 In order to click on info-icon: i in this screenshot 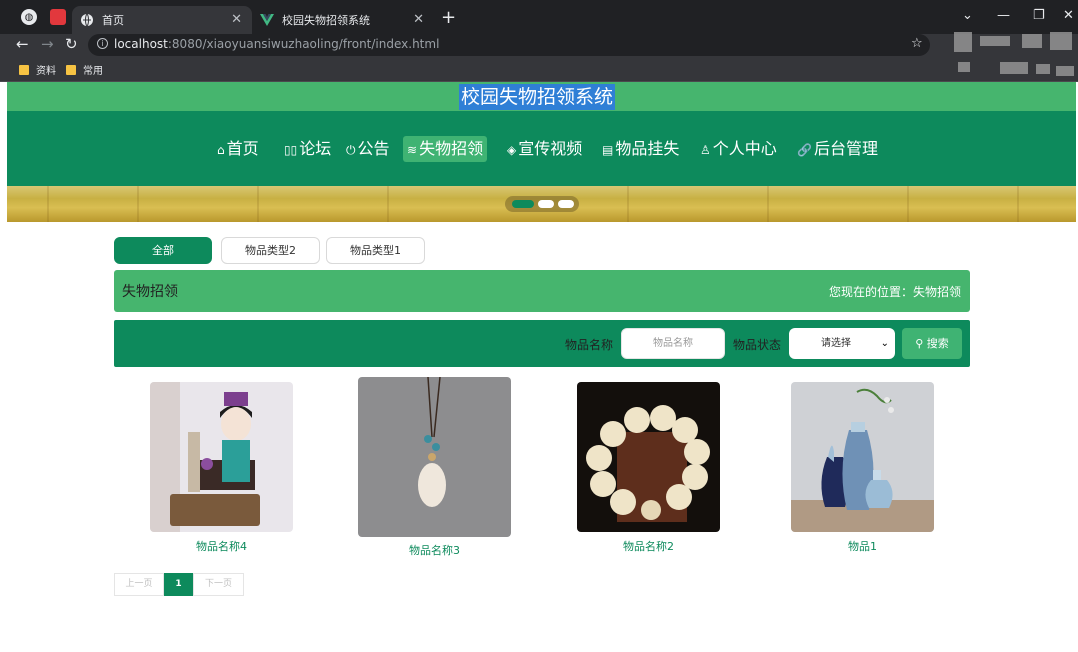, I will do `click(102, 43)`.